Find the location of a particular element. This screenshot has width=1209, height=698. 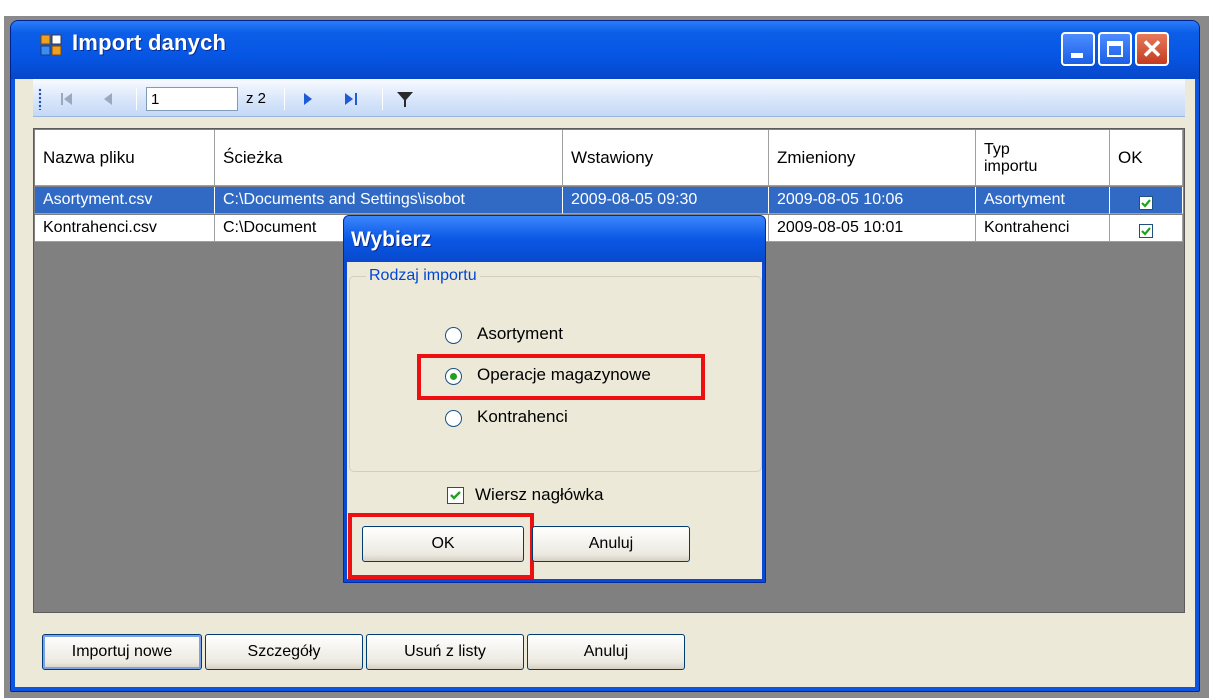

cell-path: C:\Documents and Settings\isobot is located at coordinates (389, 200).